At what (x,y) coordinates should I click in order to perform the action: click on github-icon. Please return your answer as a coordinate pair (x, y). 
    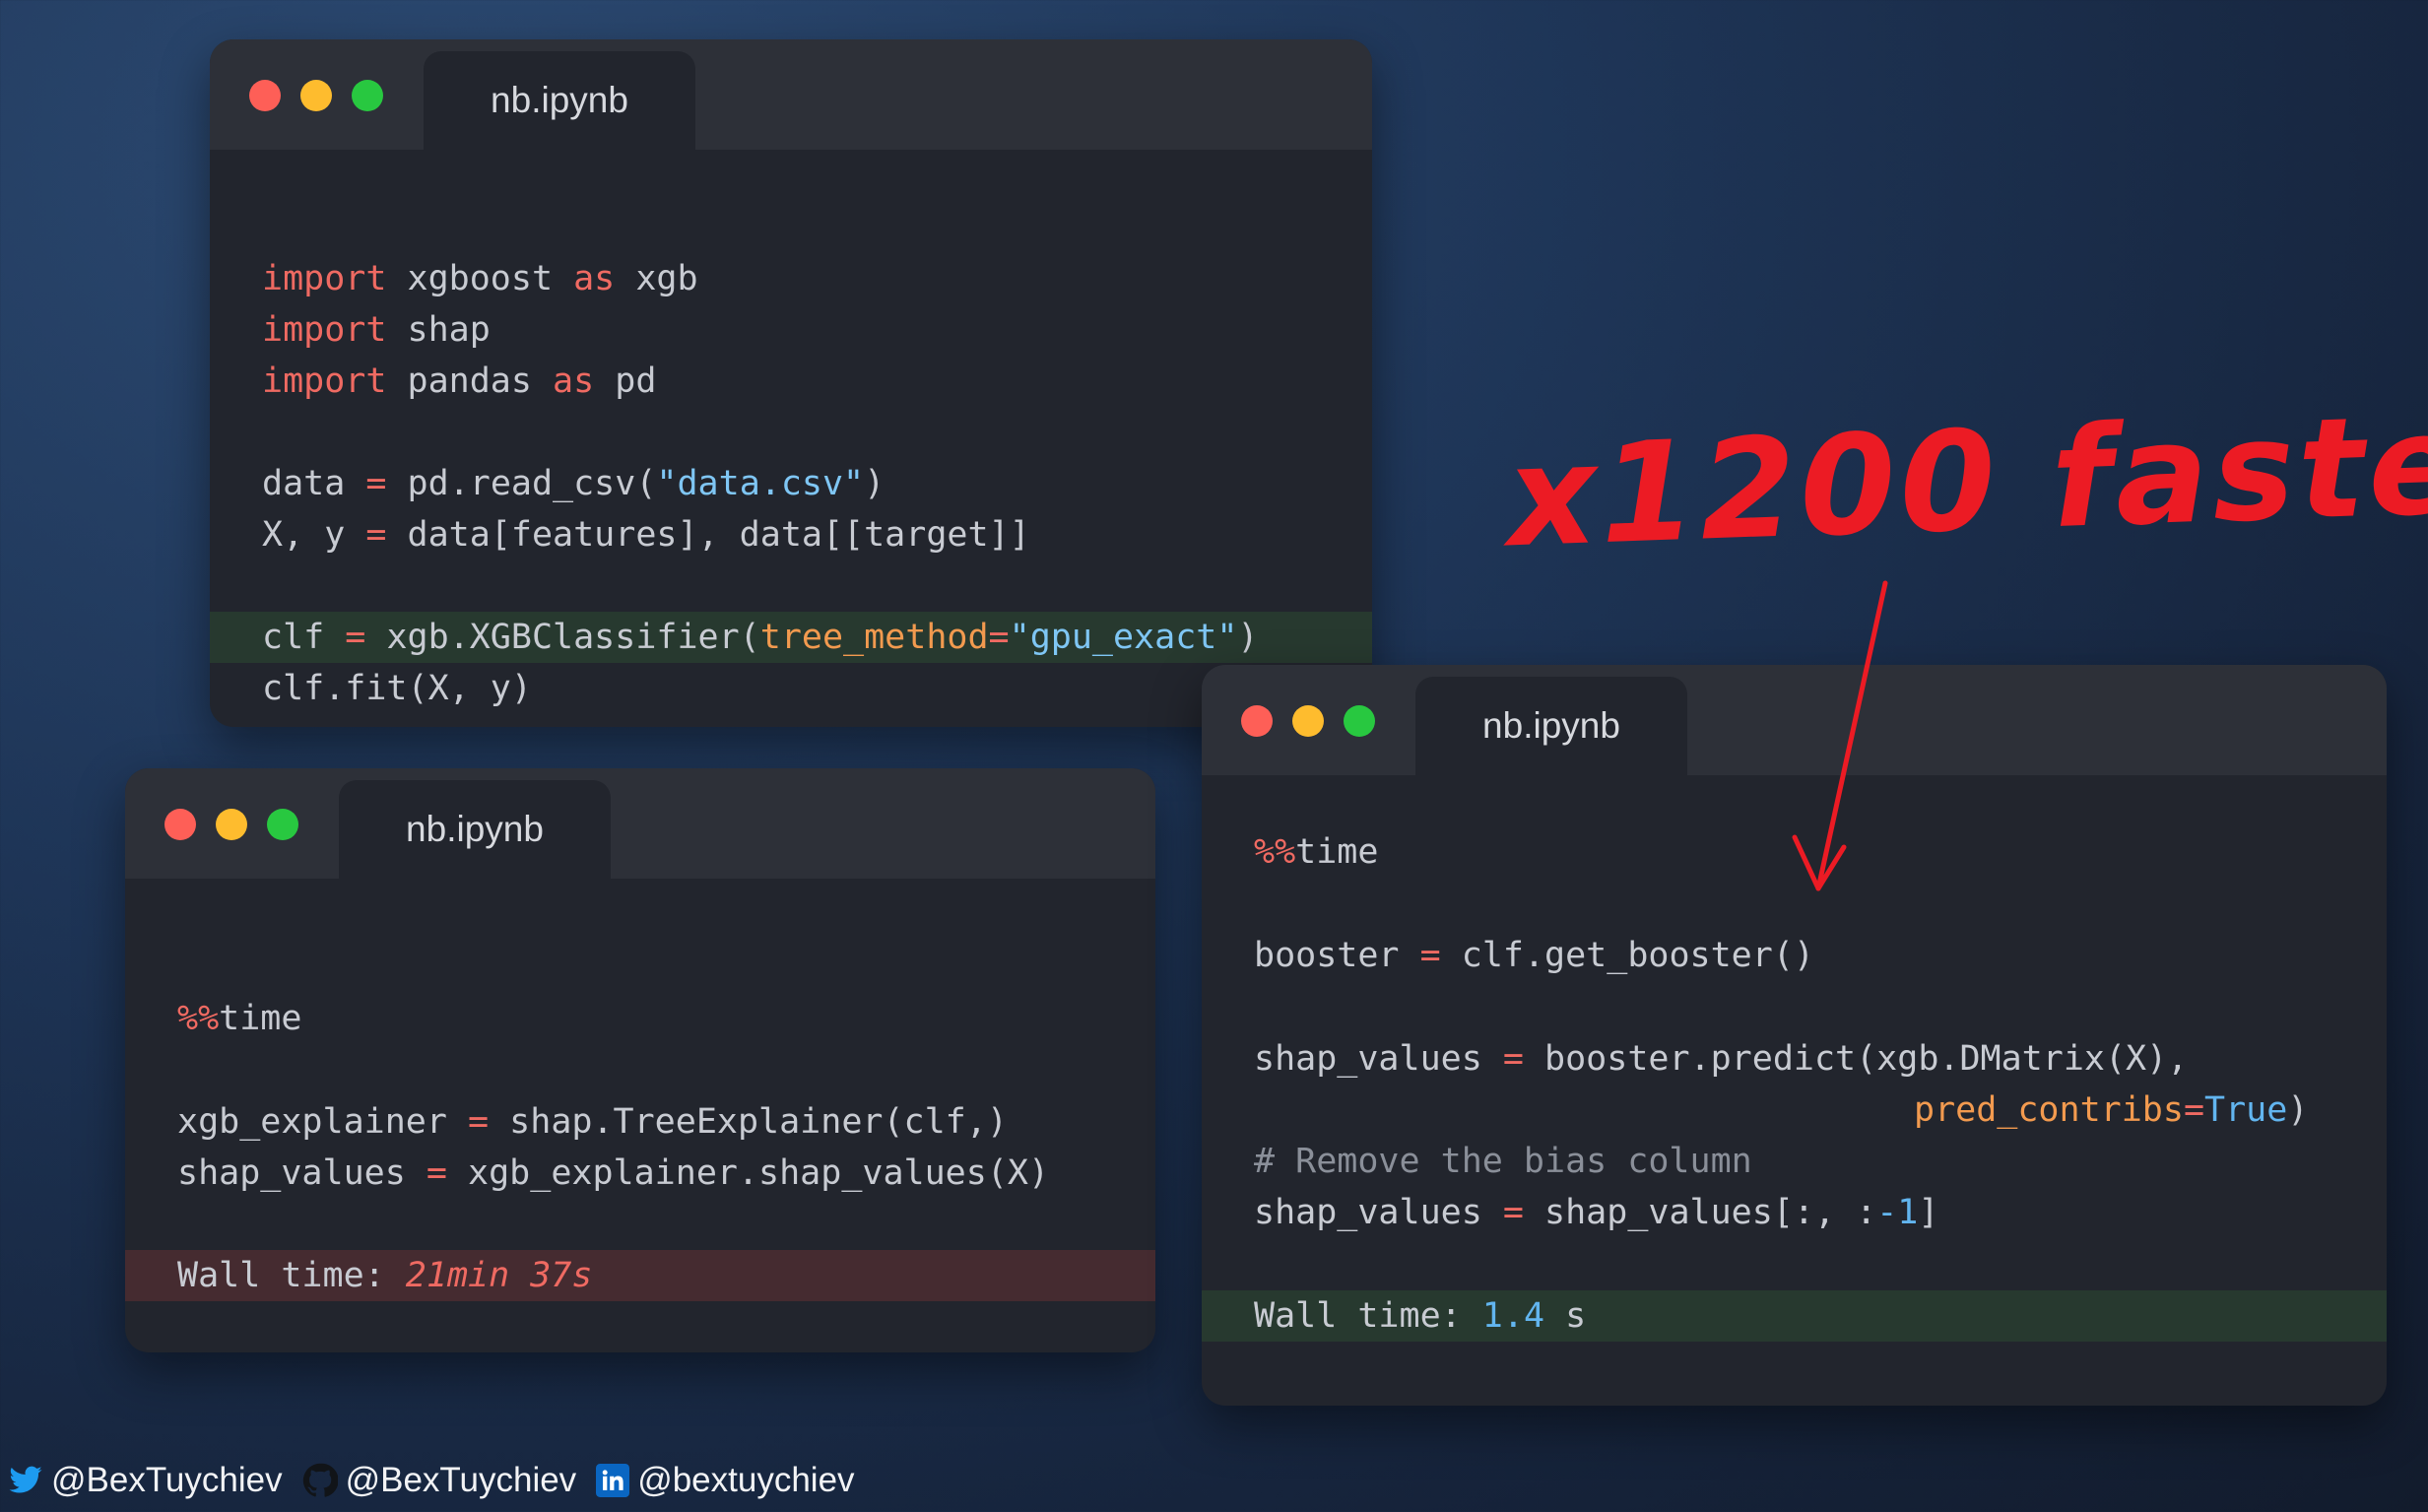
    Looking at the image, I should click on (320, 1480).